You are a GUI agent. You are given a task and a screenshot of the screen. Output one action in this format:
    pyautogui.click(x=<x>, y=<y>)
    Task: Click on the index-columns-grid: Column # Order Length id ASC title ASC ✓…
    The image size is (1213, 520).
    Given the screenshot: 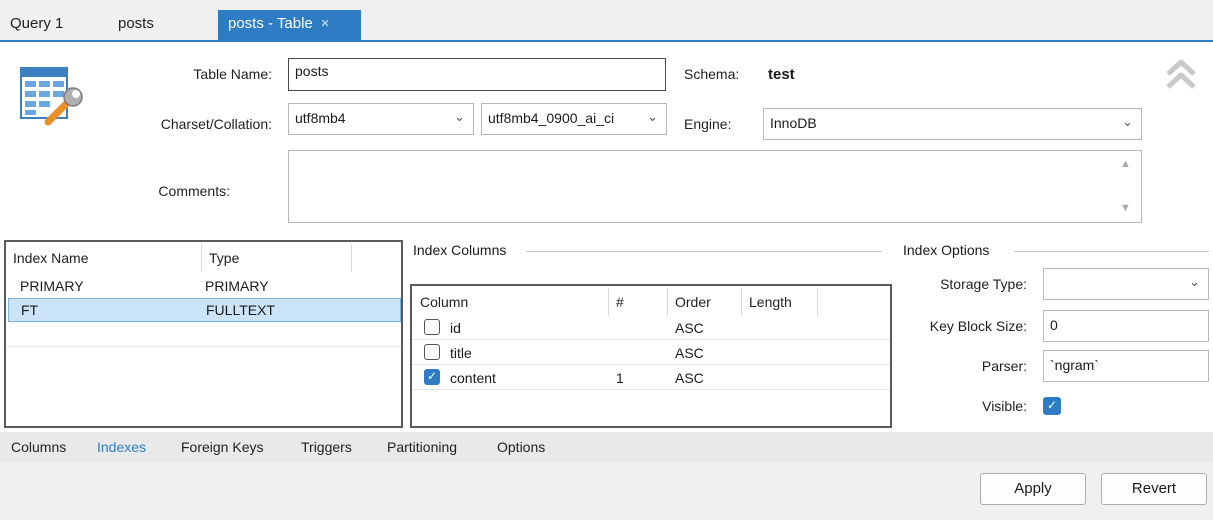 What is the action you would take?
    pyautogui.click(x=651, y=356)
    